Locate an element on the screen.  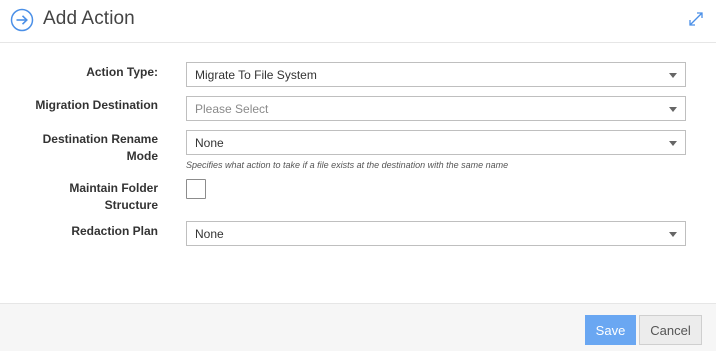
save-button: Save is located at coordinates (610, 330).